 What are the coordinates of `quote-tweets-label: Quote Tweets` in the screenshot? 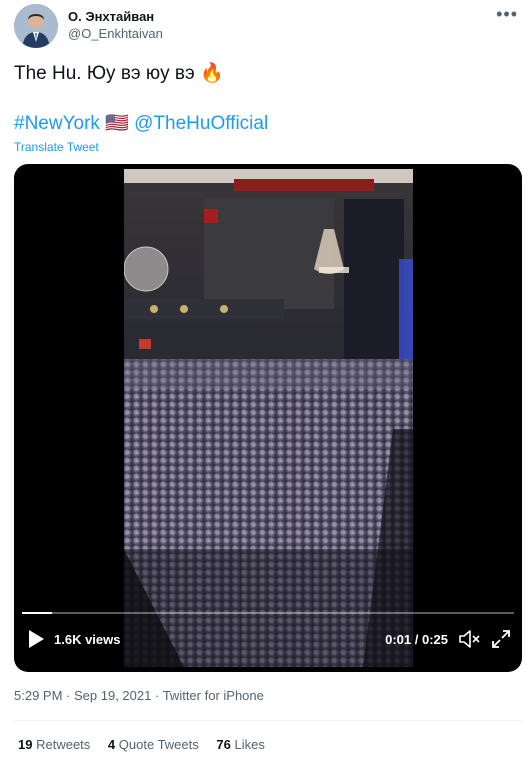 It's located at (158, 744).